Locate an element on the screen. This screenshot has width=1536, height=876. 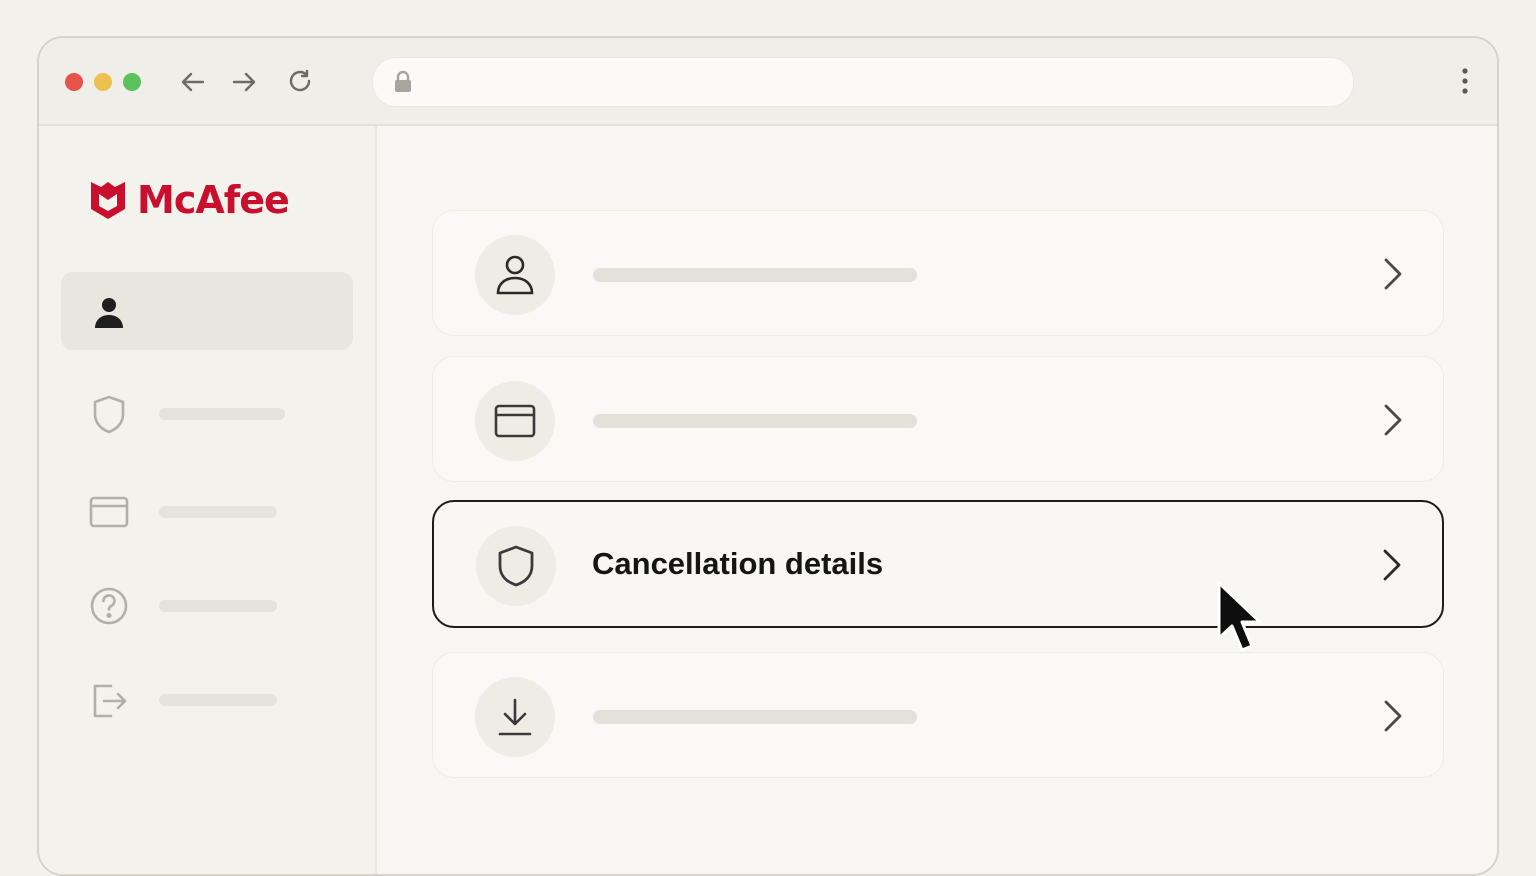
mouse-cursor-icon is located at coordinates (1239, 616).